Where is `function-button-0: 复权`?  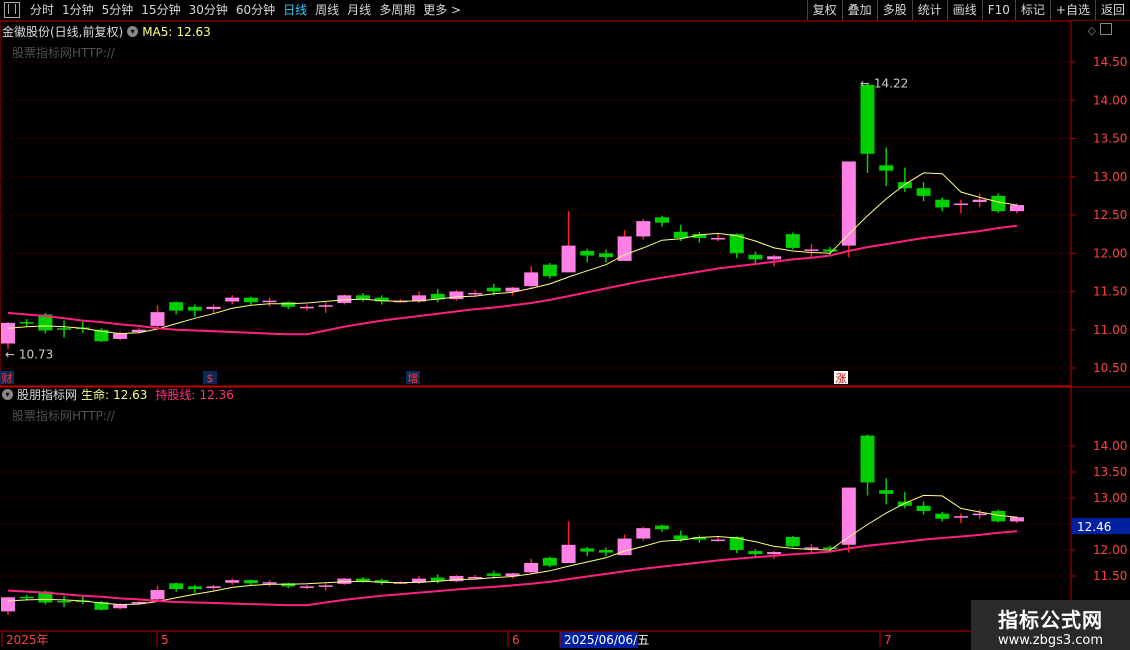 function-button-0: 复权 is located at coordinates (824, 10).